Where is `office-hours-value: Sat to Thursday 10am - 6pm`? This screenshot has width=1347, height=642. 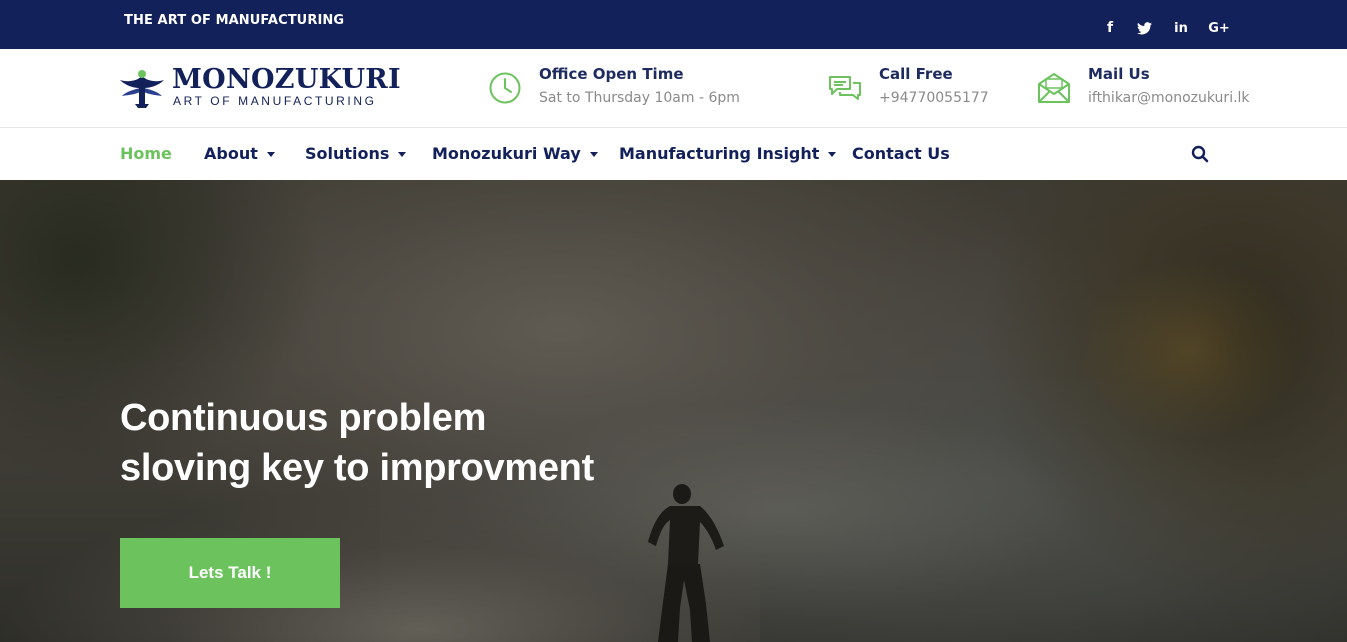 office-hours-value: Sat to Thursday 10am - 6pm is located at coordinates (639, 98).